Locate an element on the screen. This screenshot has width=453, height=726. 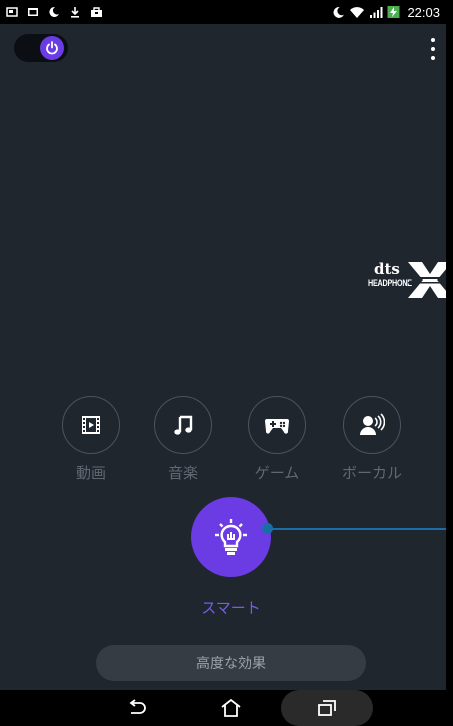
advanced-effects-button: 高度な効果 is located at coordinates (231, 663).